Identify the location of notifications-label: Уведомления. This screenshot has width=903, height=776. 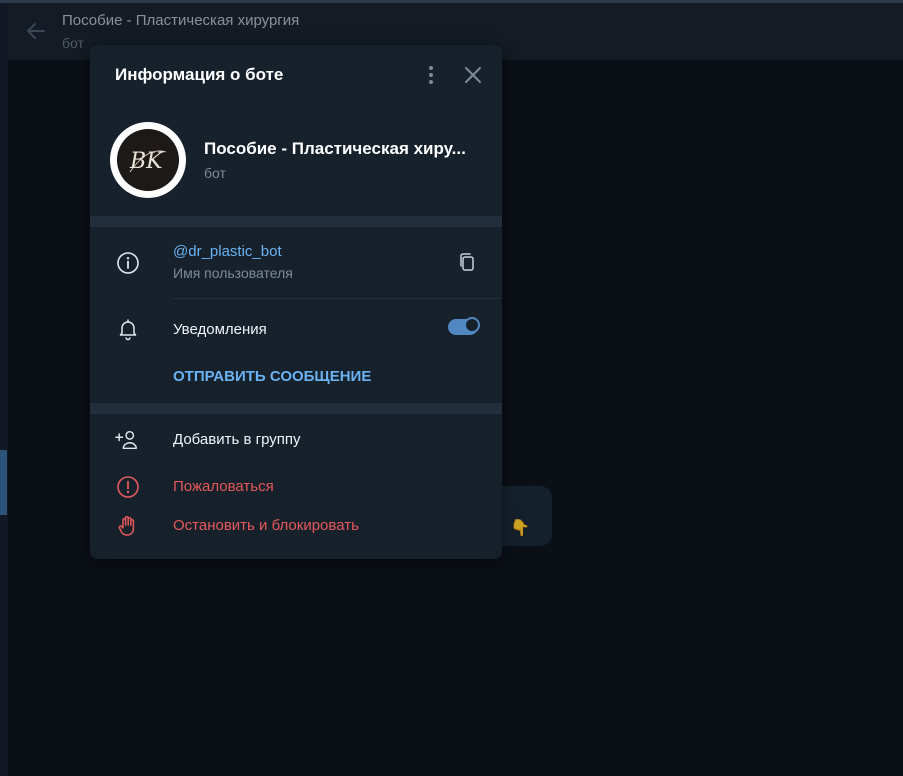
(220, 329).